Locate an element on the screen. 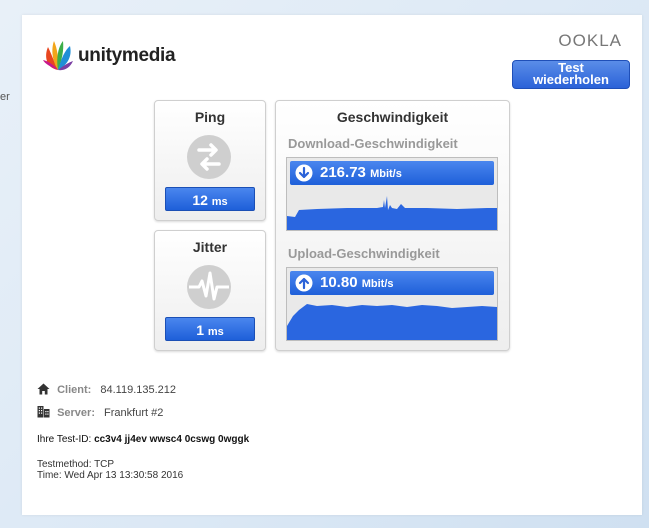  upload-value: 10.80 Mbit/s is located at coordinates (392, 283).